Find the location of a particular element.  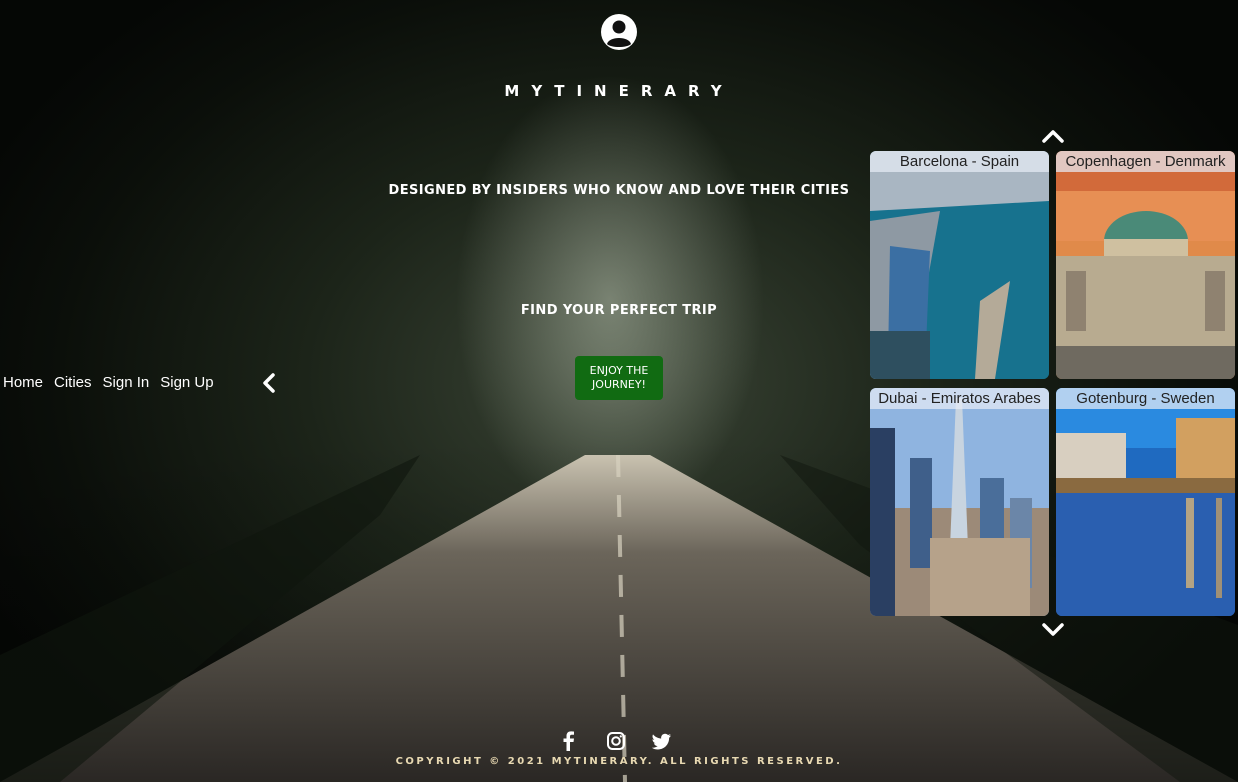

city-card: Copenhagen - Denmark is located at coordinates (1145, 265).